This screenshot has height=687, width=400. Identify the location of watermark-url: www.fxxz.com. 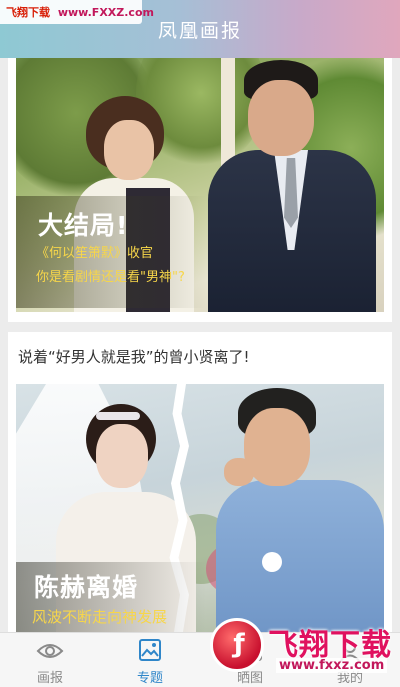
(332, 665).